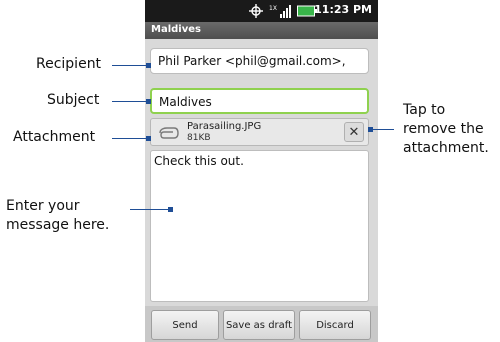  I want to click on status-bar: 1X 11:23 PM, so click(261, 11).